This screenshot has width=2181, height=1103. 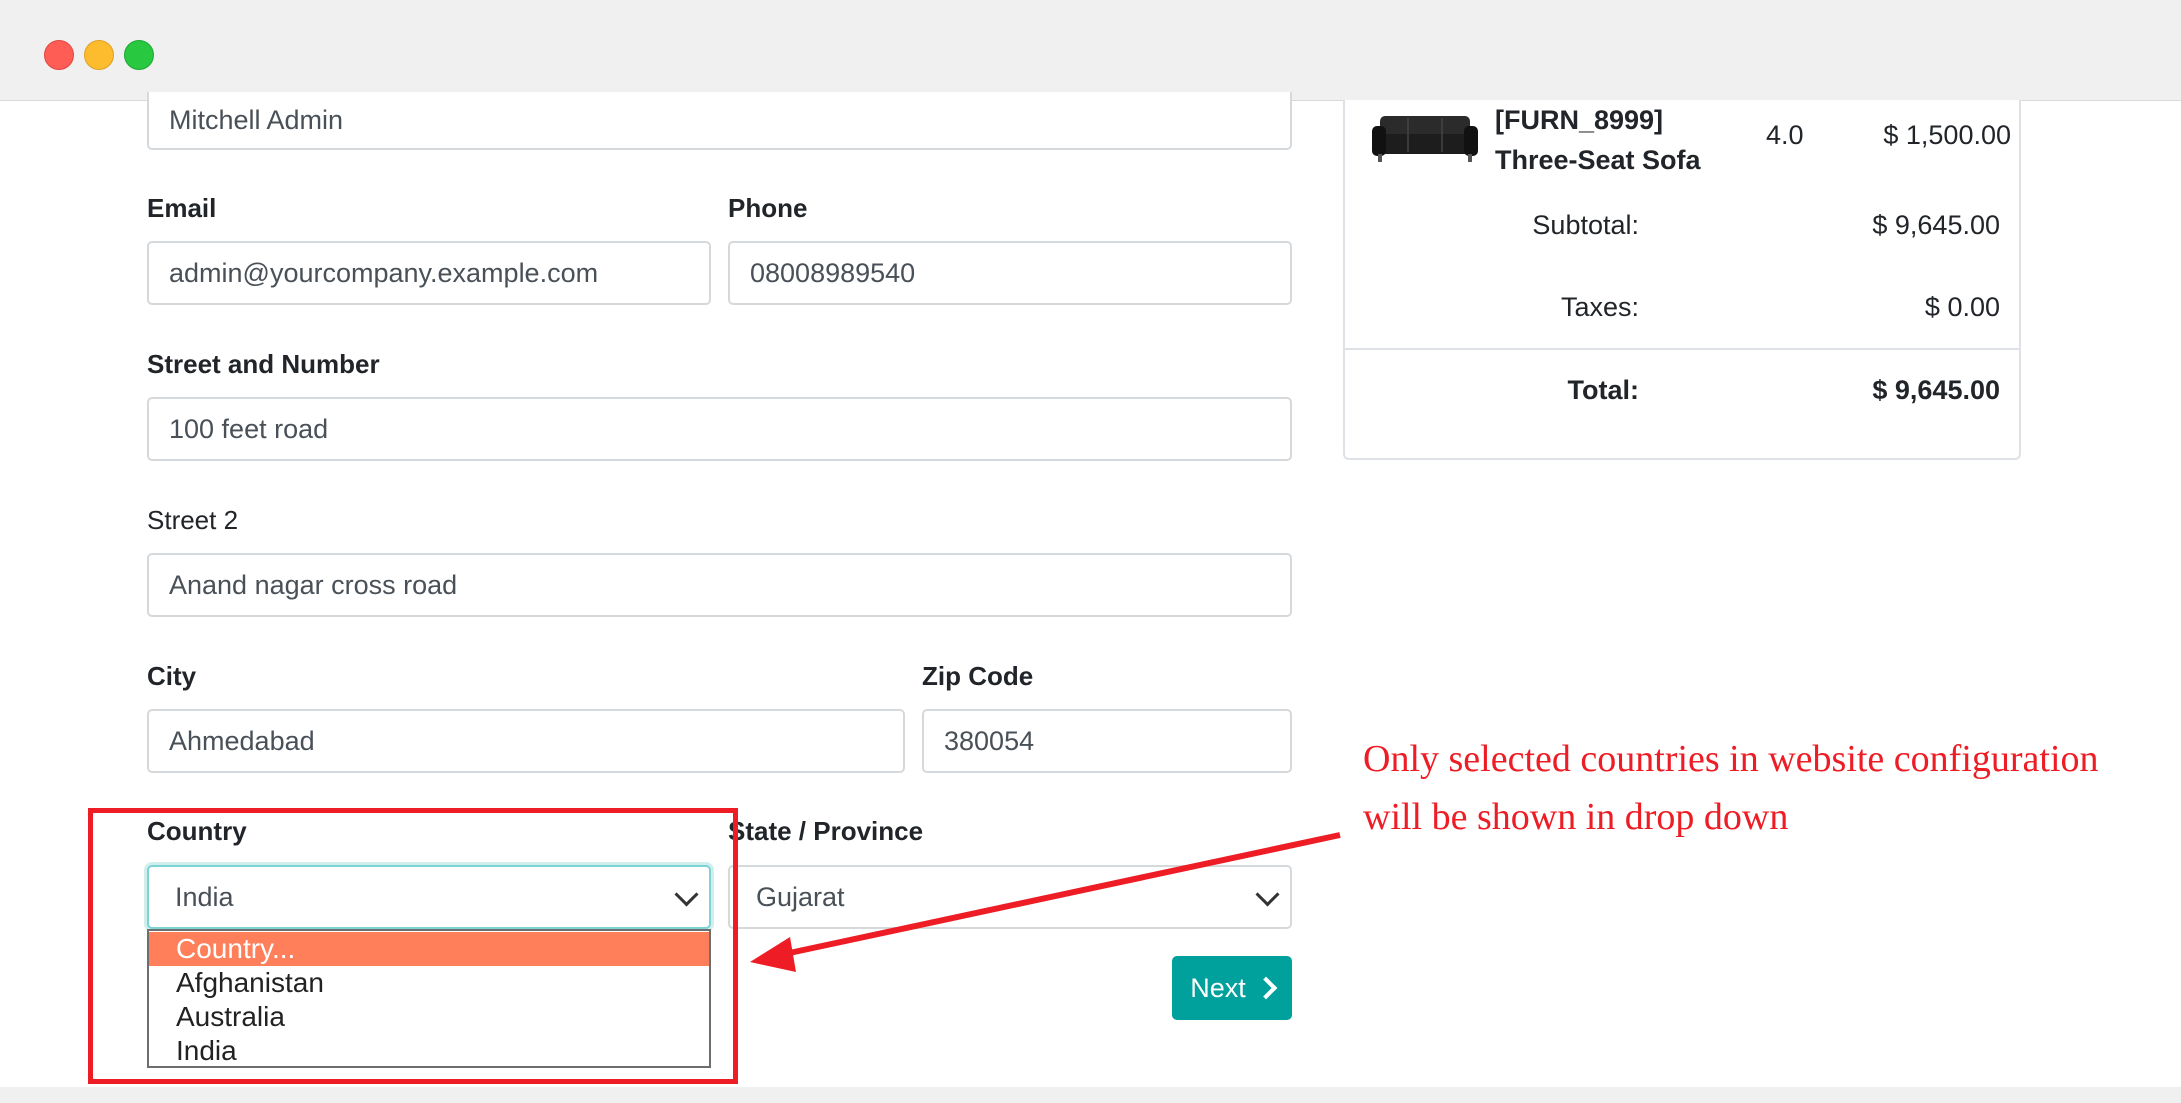 I want to click on email-label: Email, so click(x=182, y=208).